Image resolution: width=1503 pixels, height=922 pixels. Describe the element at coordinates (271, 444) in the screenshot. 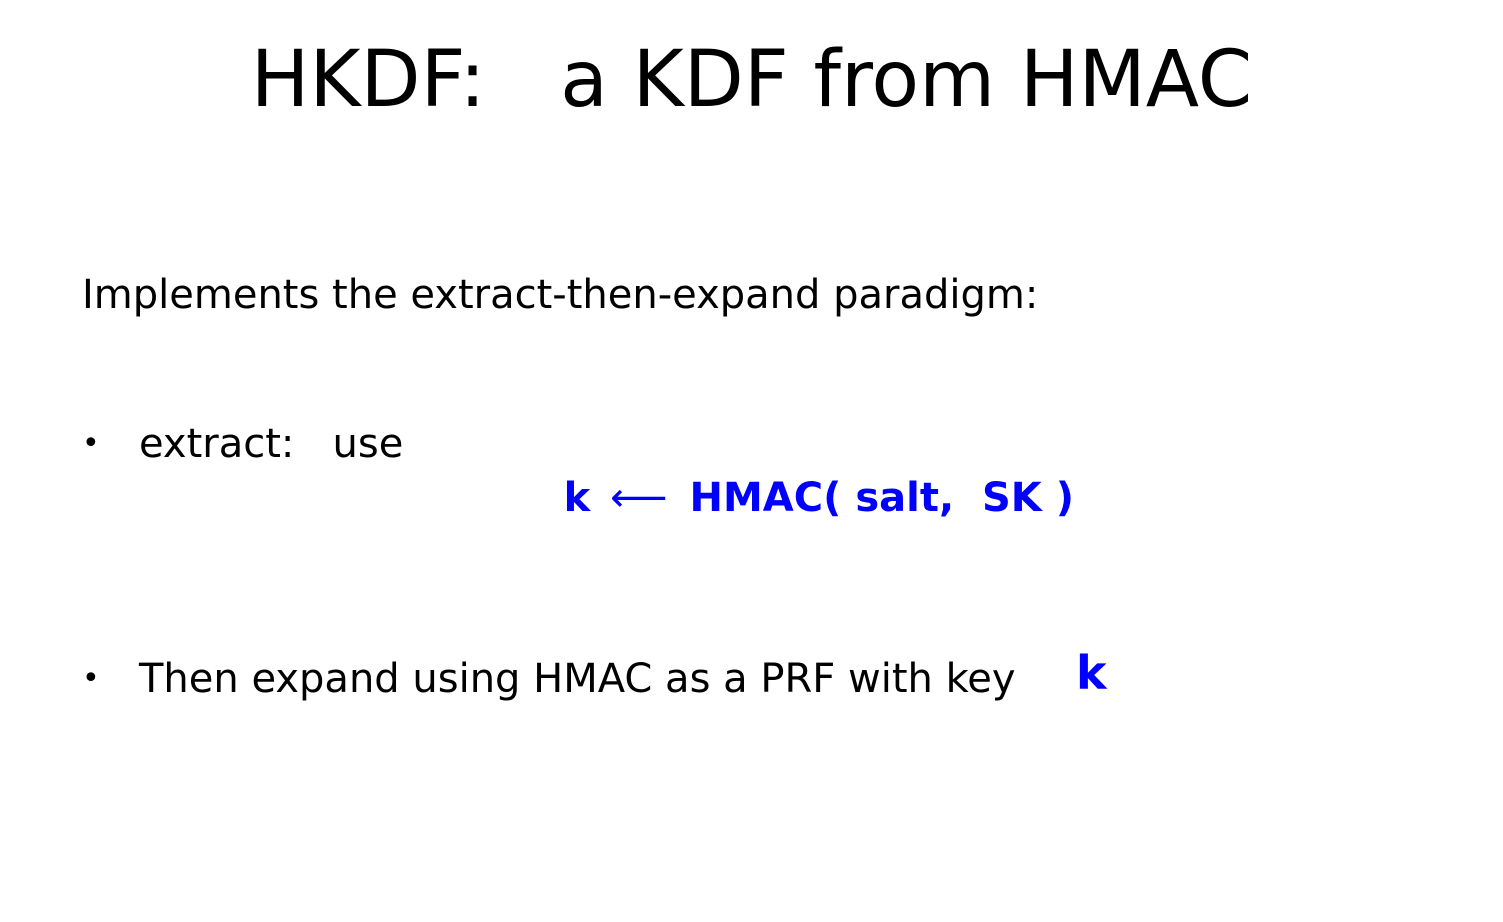

I see `bullet-text: extract: use` at that location.